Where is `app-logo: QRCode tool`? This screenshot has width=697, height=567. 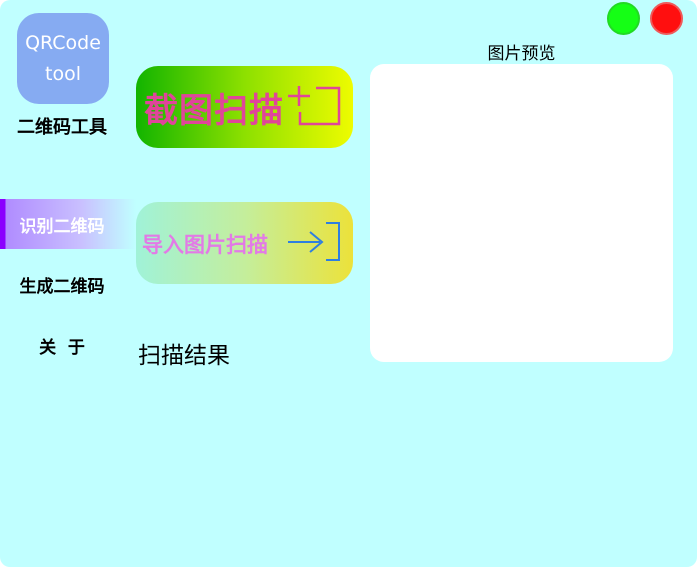 app-logo: QRCode tool is located at coordinates (63, 58).